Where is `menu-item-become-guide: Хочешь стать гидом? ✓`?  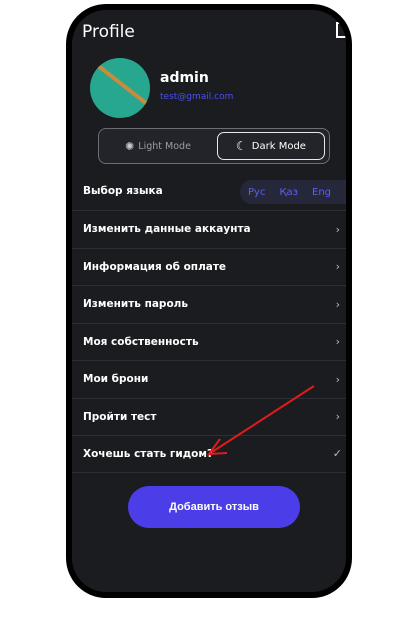 menu-item-become-guide: Хочешь стать гидом? ✓ is located at coordinates (209, 454).